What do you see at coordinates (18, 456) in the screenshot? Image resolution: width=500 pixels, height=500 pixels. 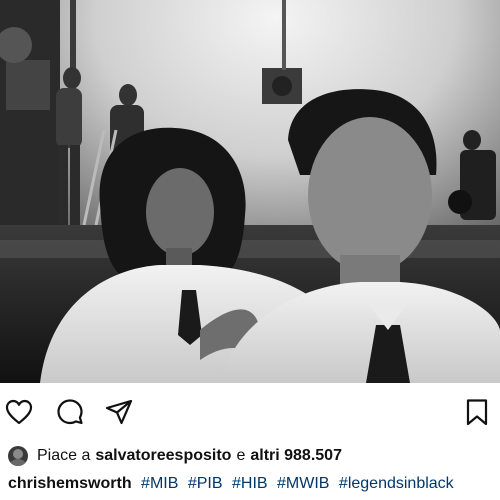 I see `liker-avatar` at bounding box center [18, 456].